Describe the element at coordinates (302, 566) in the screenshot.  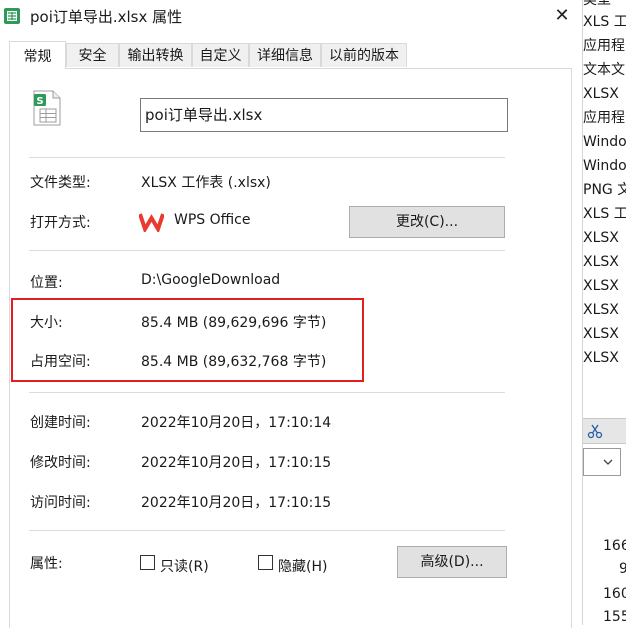
I see `hidden-label: 隐藏(H)` at that location.